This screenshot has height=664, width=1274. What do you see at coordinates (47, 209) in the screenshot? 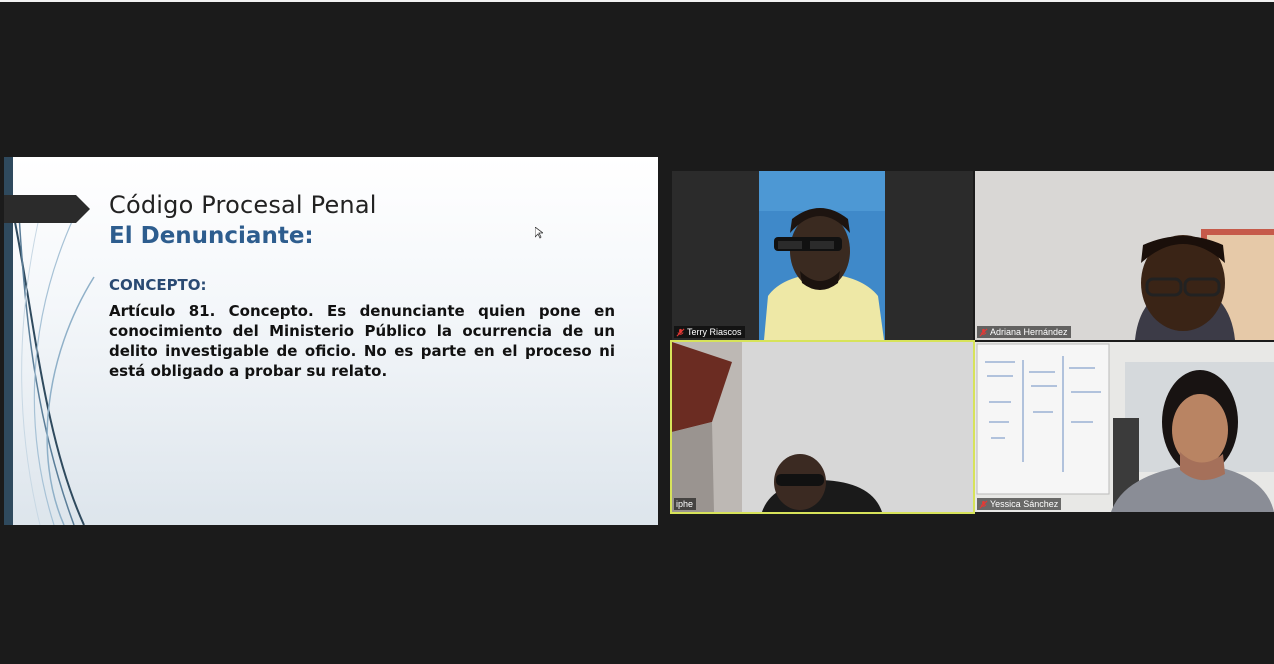
I see `slide-title-arrow` at bounding box center [47, 209].